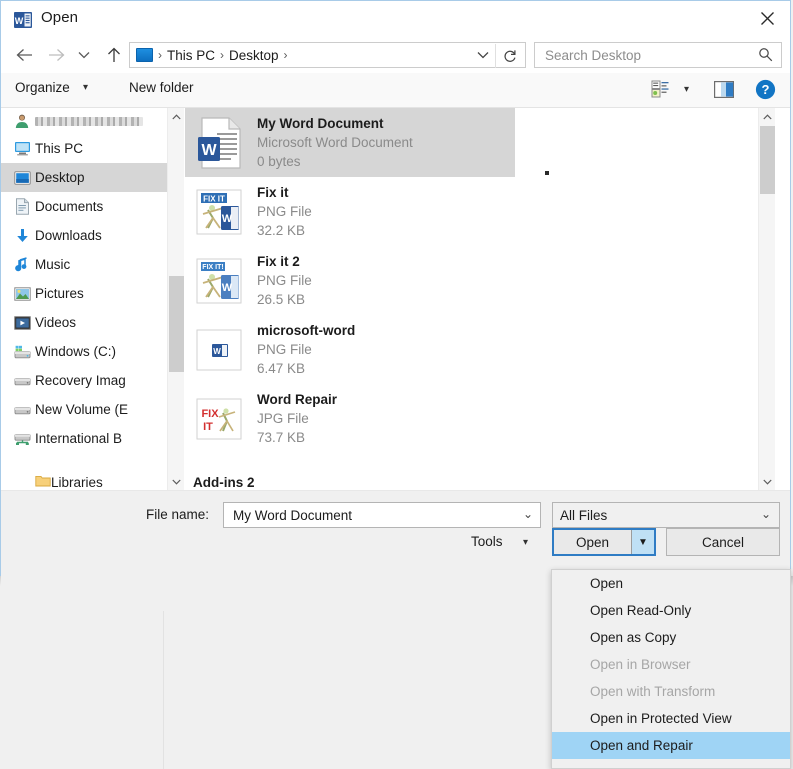 Image resolution: width=793 pixels, height=769 pixels. What do you see at coordinates (22, 410) in the screenshot?
I see `drive-icon` at bounding box center [22, 410].